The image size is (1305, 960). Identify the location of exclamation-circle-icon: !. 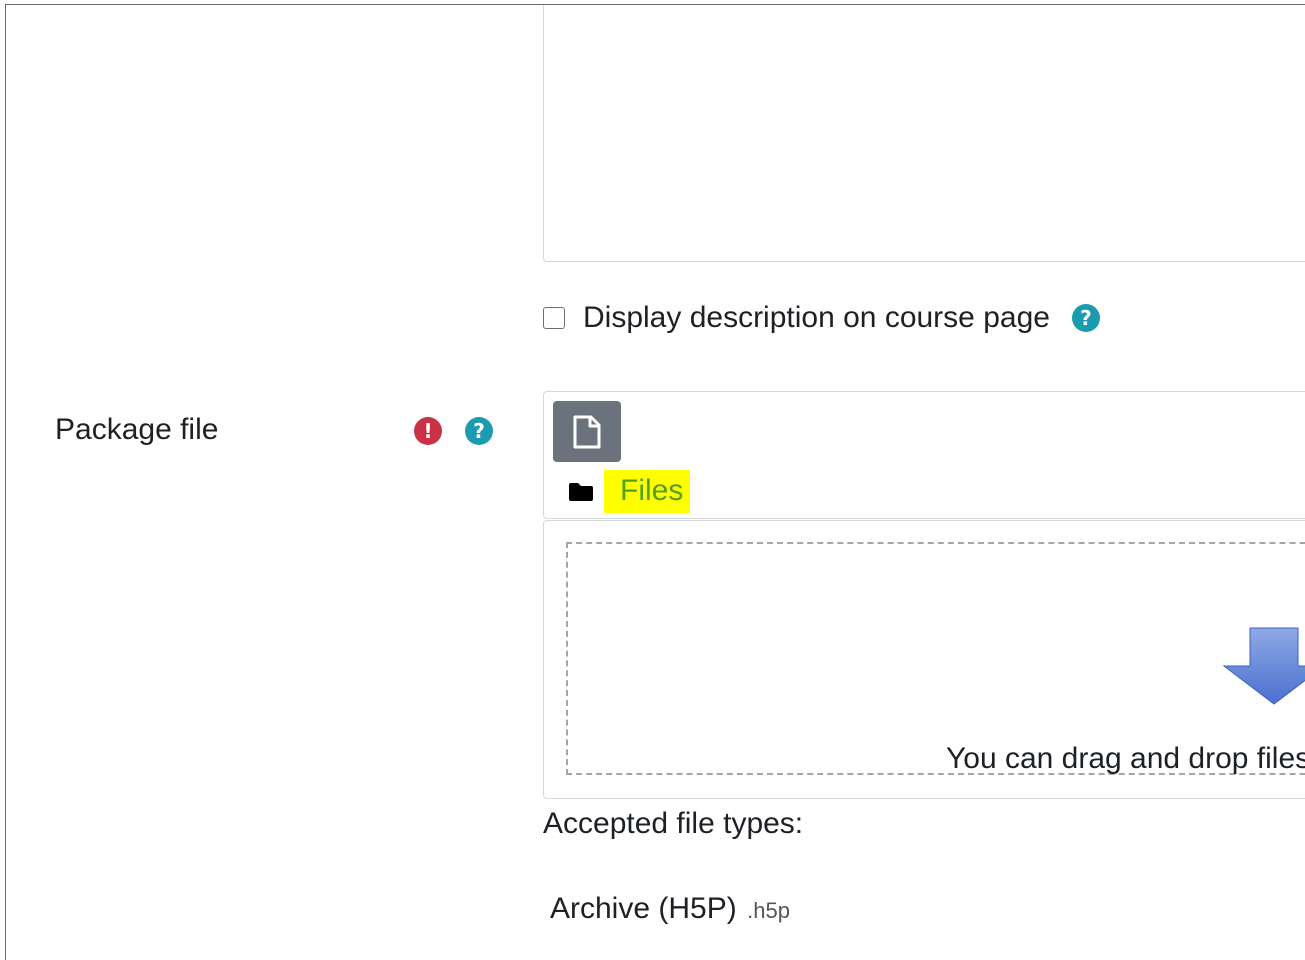
(428, 431).